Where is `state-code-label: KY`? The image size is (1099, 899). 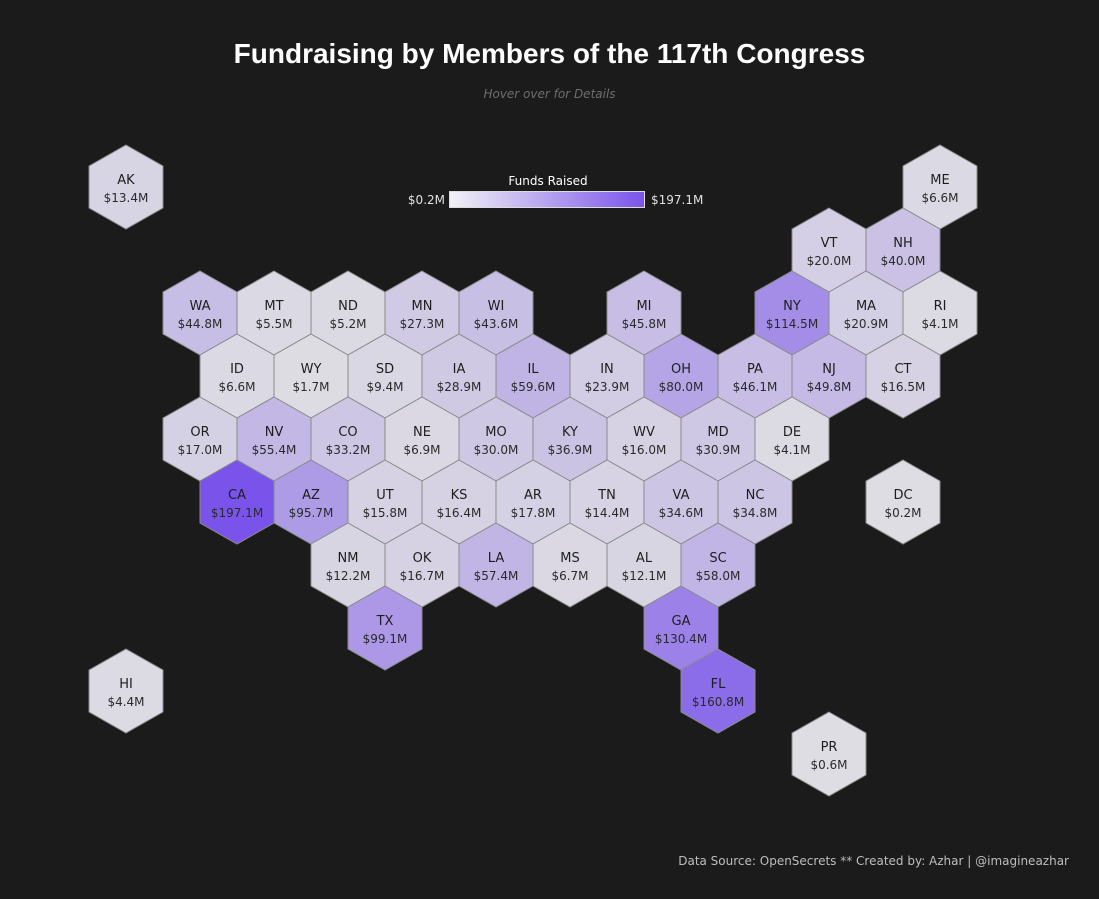
state-code-label: KY is located at coordinates (570, 432).